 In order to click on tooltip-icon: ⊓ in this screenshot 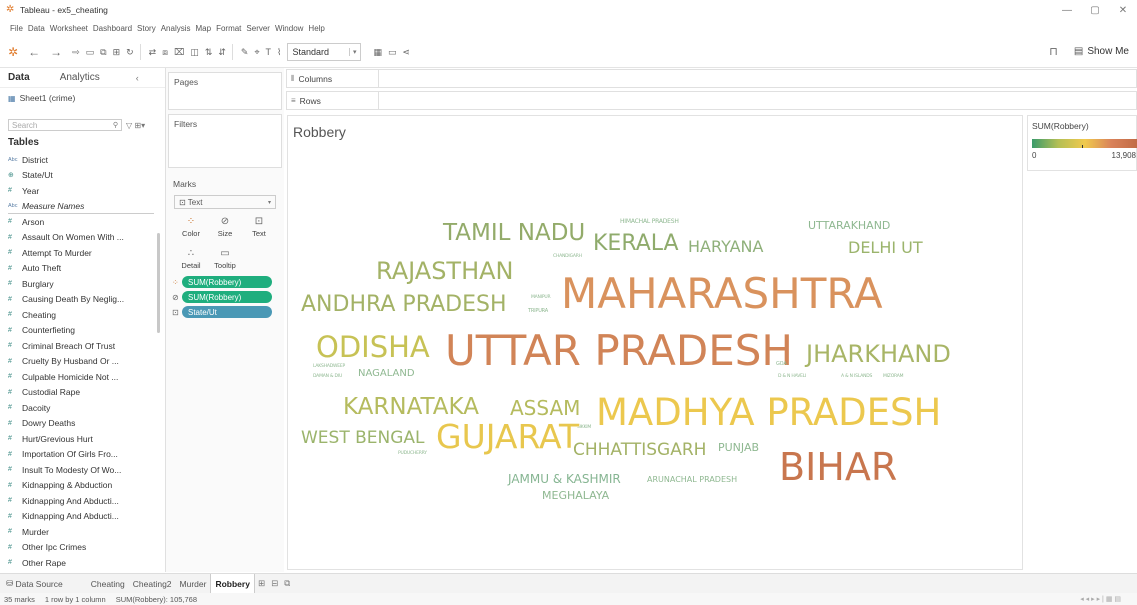, I will do `click(1053, 51)`.